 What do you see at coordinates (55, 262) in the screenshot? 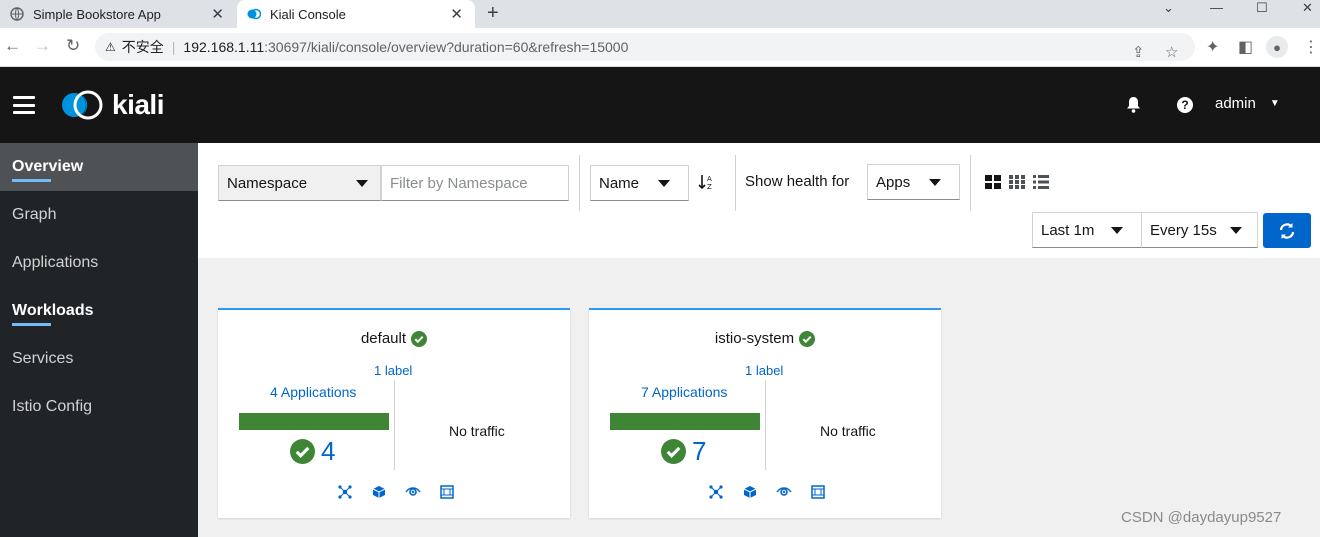
I see `sidebar-item-label: Applications` at bounding box center [55, 262].